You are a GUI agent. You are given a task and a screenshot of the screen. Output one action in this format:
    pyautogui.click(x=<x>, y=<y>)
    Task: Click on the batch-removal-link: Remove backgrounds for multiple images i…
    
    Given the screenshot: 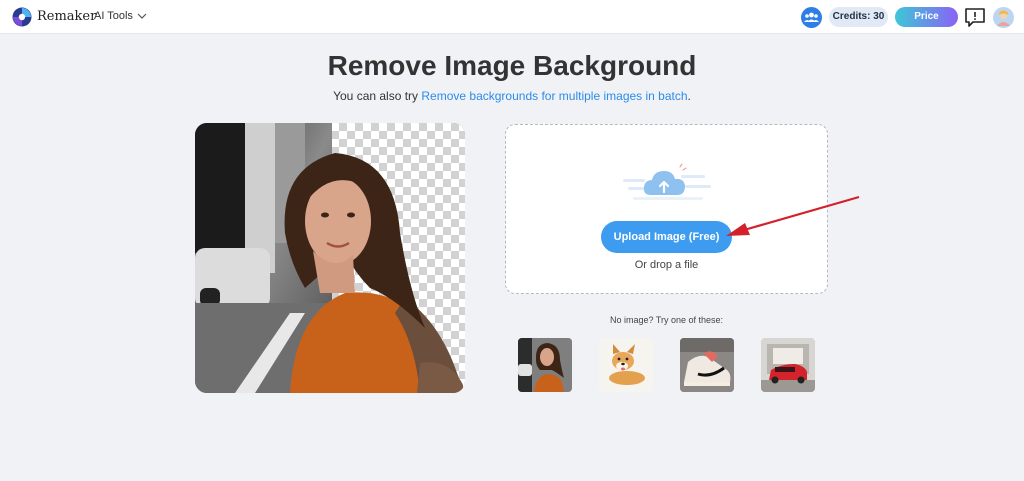 What is the action you would take?
    pyautogui.click(x=554, y=96)
    